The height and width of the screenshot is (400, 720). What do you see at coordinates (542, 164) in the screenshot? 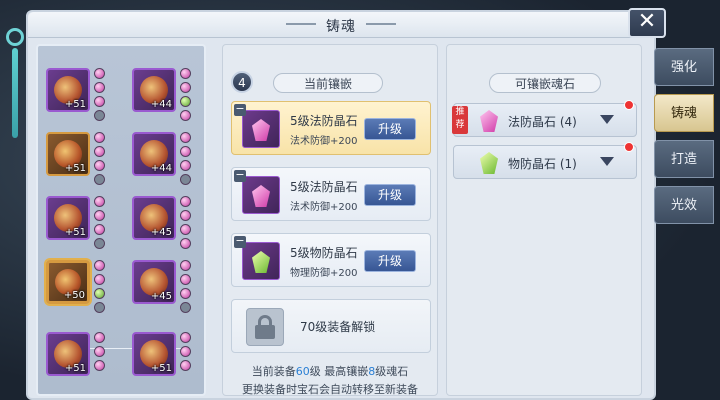
I see `stone-label: 物防晶石 (1)` at bounding box center [542, 164].